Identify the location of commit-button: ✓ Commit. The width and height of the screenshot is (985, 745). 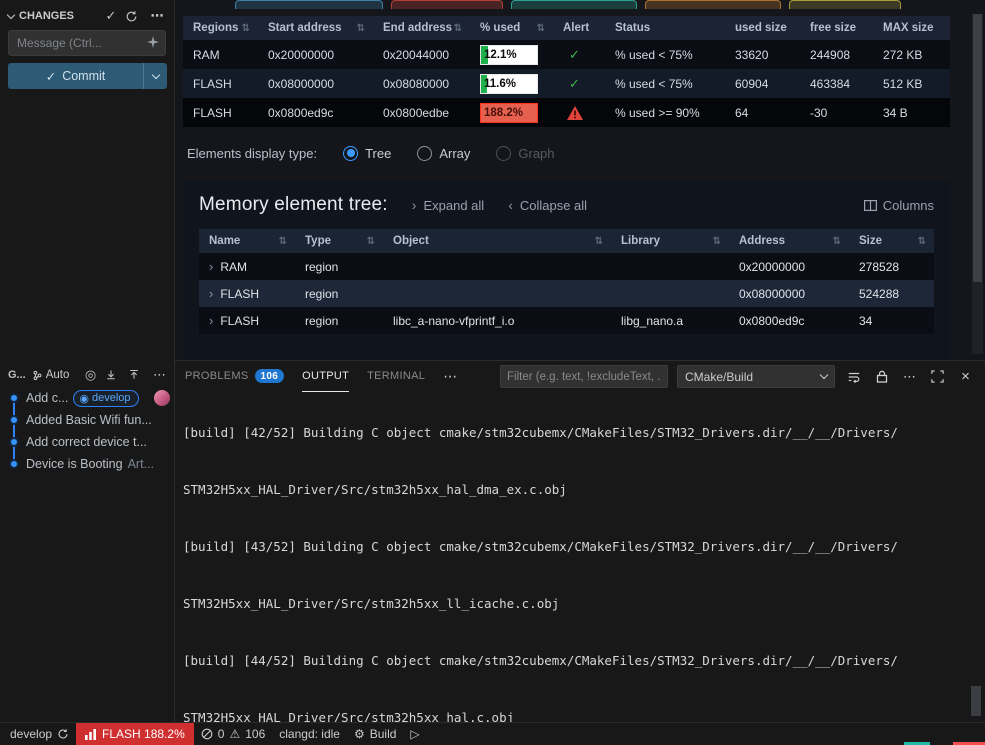
(87, 76).